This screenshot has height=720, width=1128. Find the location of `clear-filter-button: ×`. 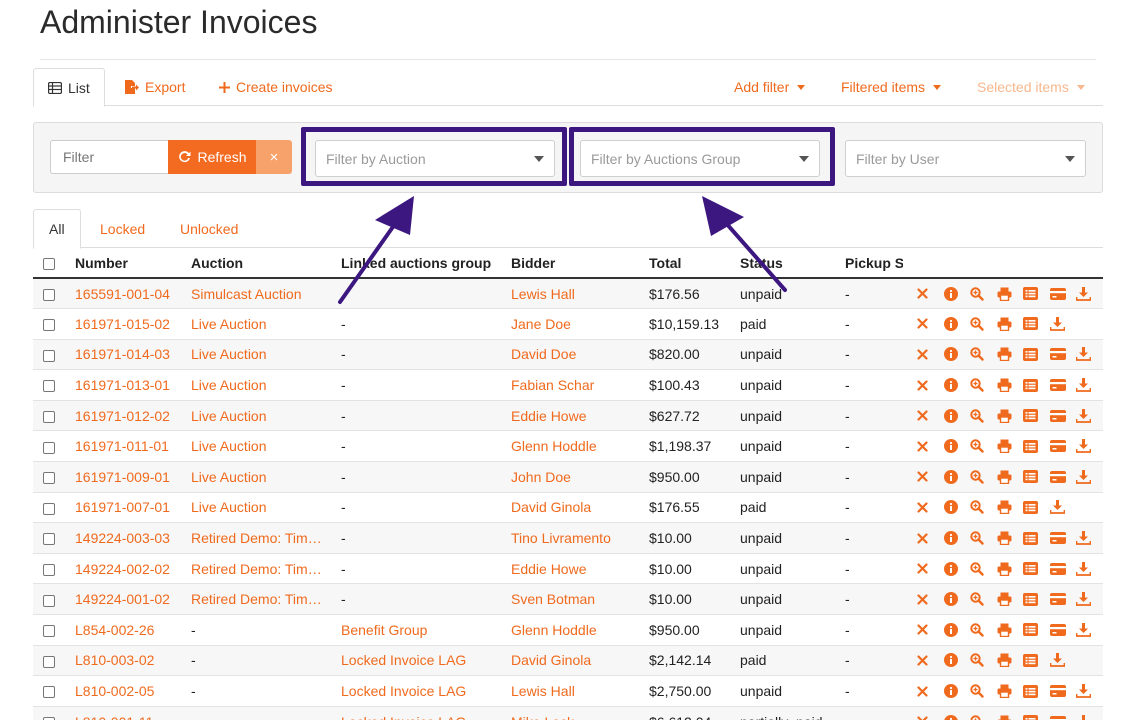

clear-filter-button: × is located at coordinates (274, 157).